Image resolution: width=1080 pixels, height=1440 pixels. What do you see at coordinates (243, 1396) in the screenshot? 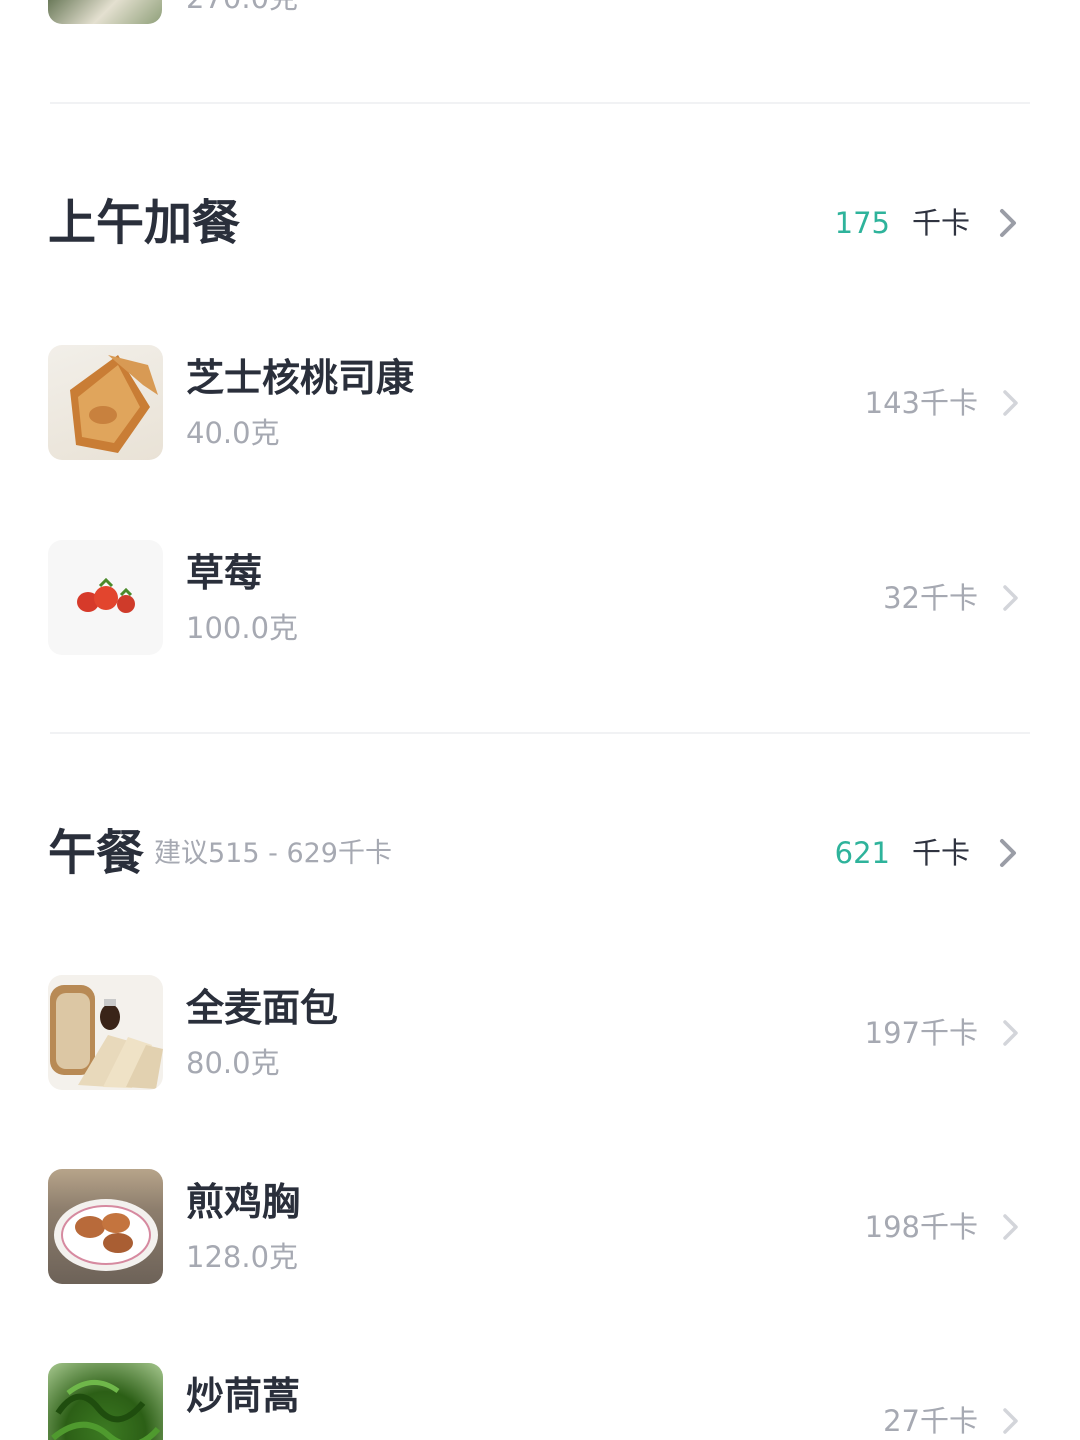
I see `food-name: 炒茼蒿` at bounding box center [243, 1396].